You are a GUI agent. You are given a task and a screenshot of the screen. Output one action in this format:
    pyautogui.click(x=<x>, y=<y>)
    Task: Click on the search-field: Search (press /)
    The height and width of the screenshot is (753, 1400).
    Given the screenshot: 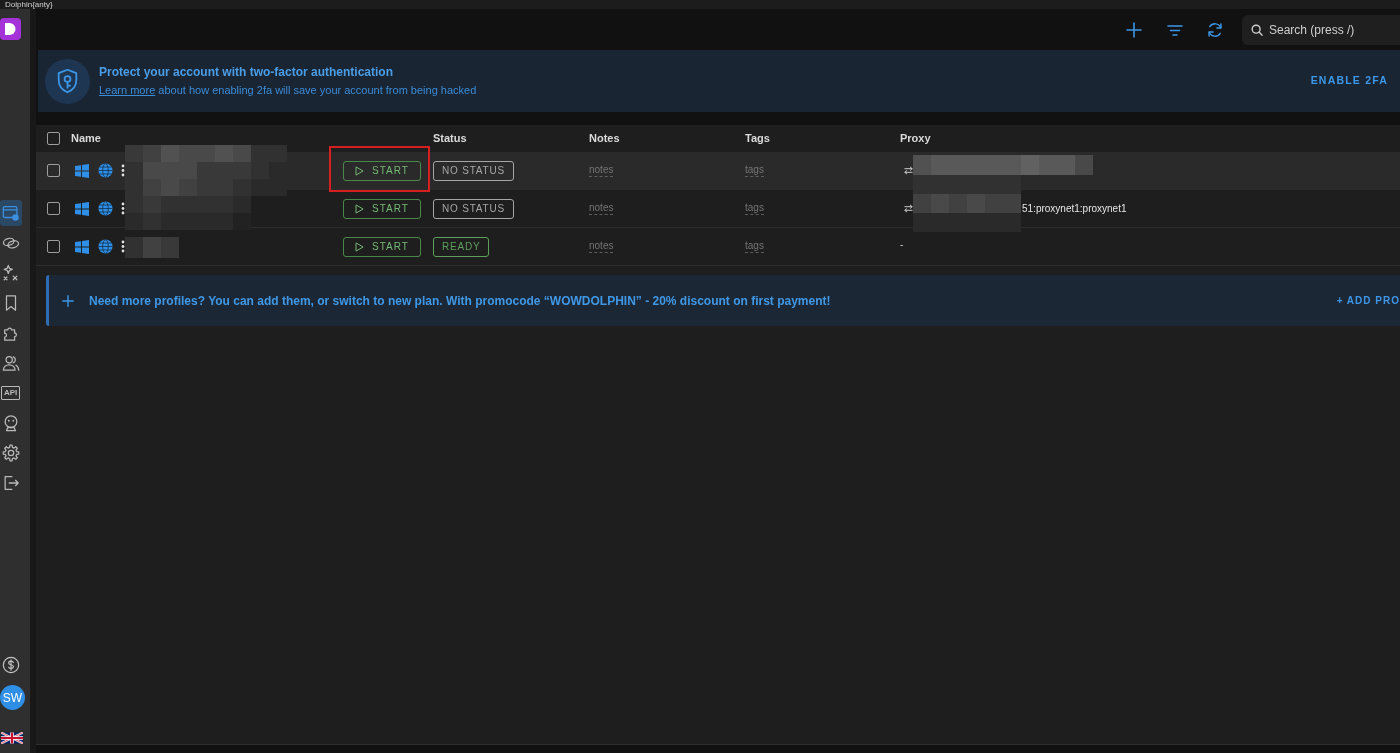 What is the action you would take?
    pyautogui.click(x=1321, y=29)
    